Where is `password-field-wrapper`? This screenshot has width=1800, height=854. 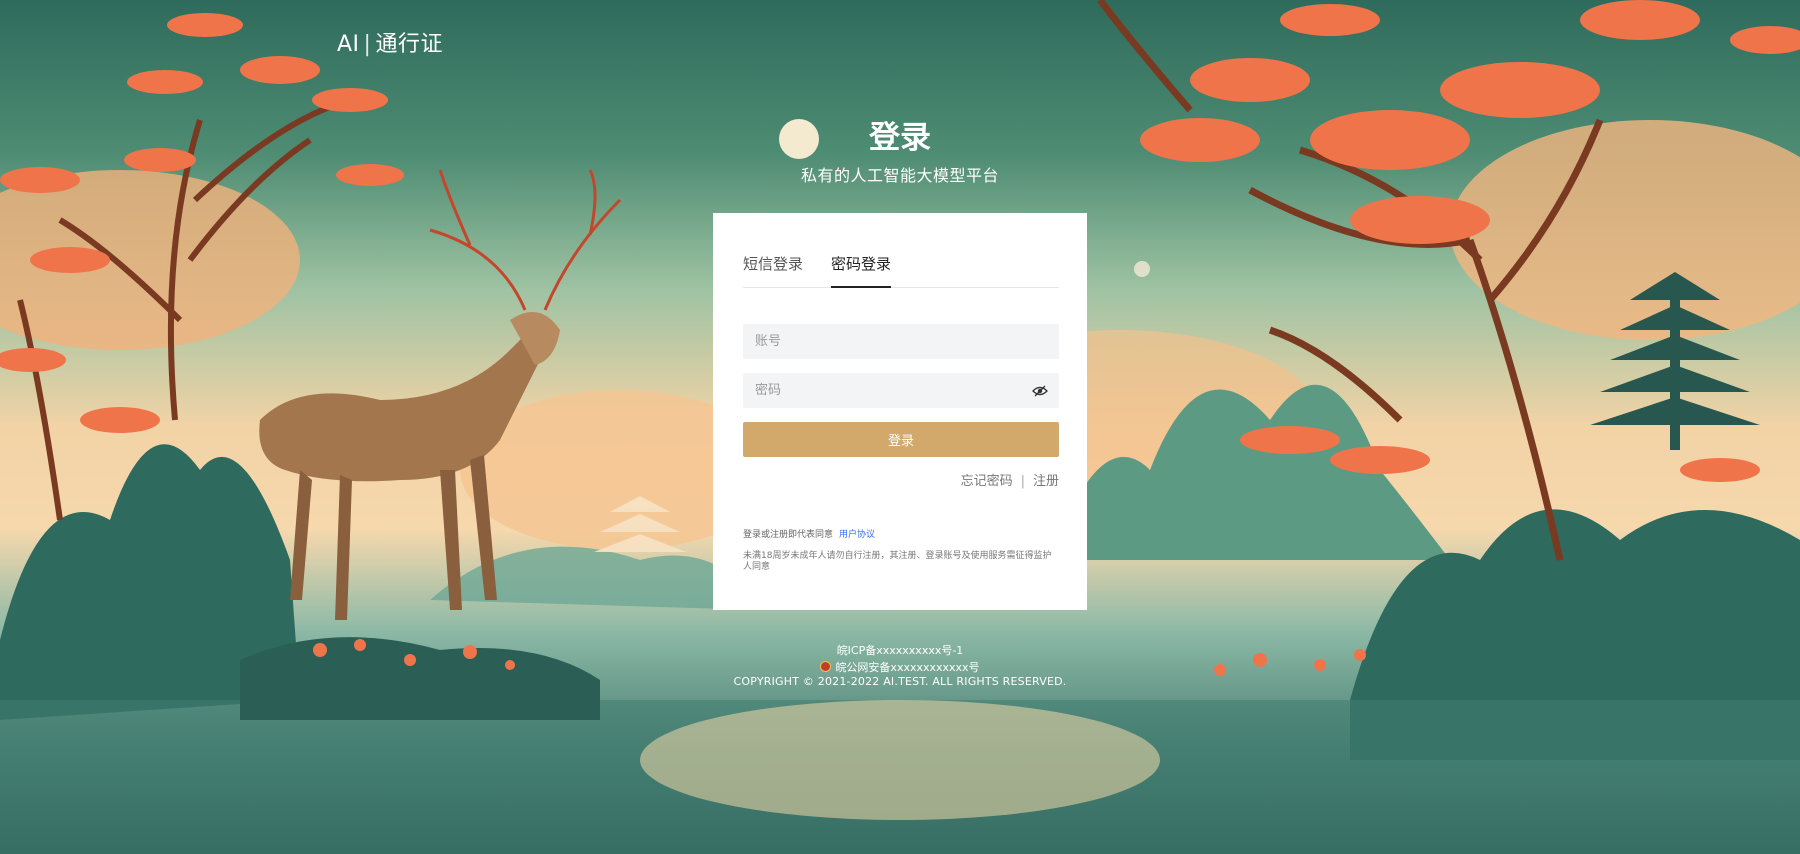
password-field-wrapper is located at coordinates (901, 390).